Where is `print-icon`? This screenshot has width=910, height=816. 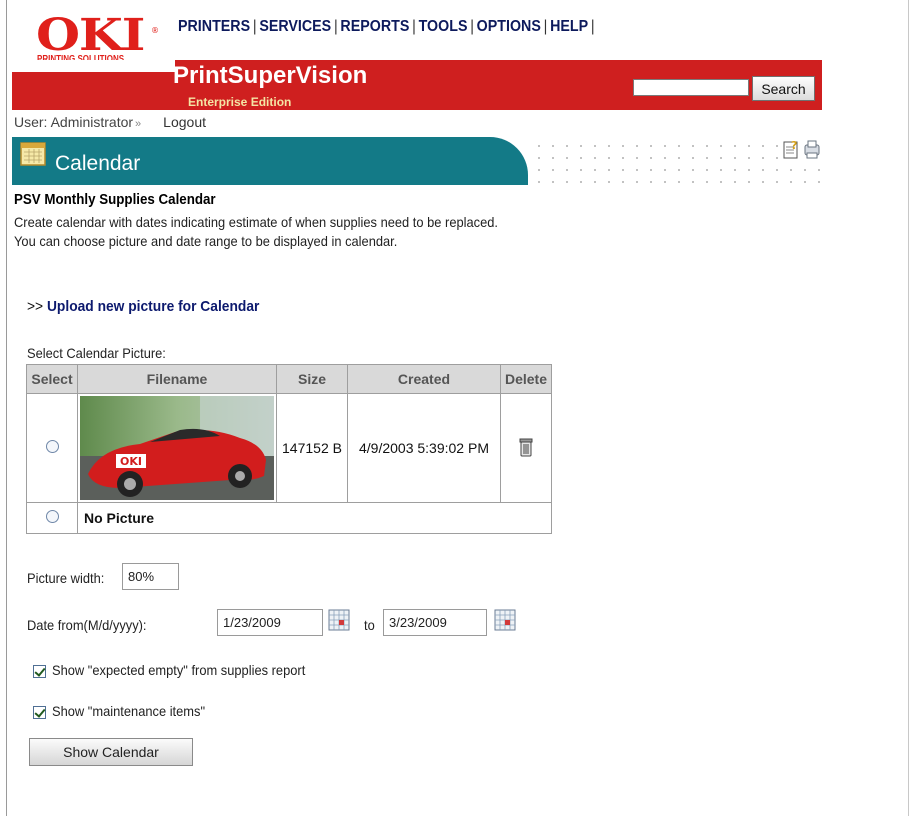 print-icon is located at coordinates (812, 149).